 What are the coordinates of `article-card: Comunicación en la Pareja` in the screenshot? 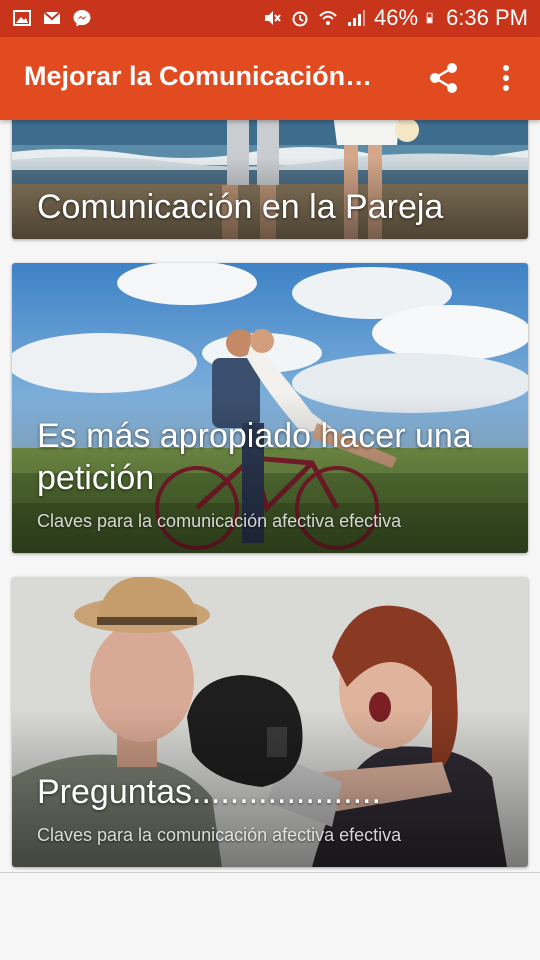 It's located at (270, 179).